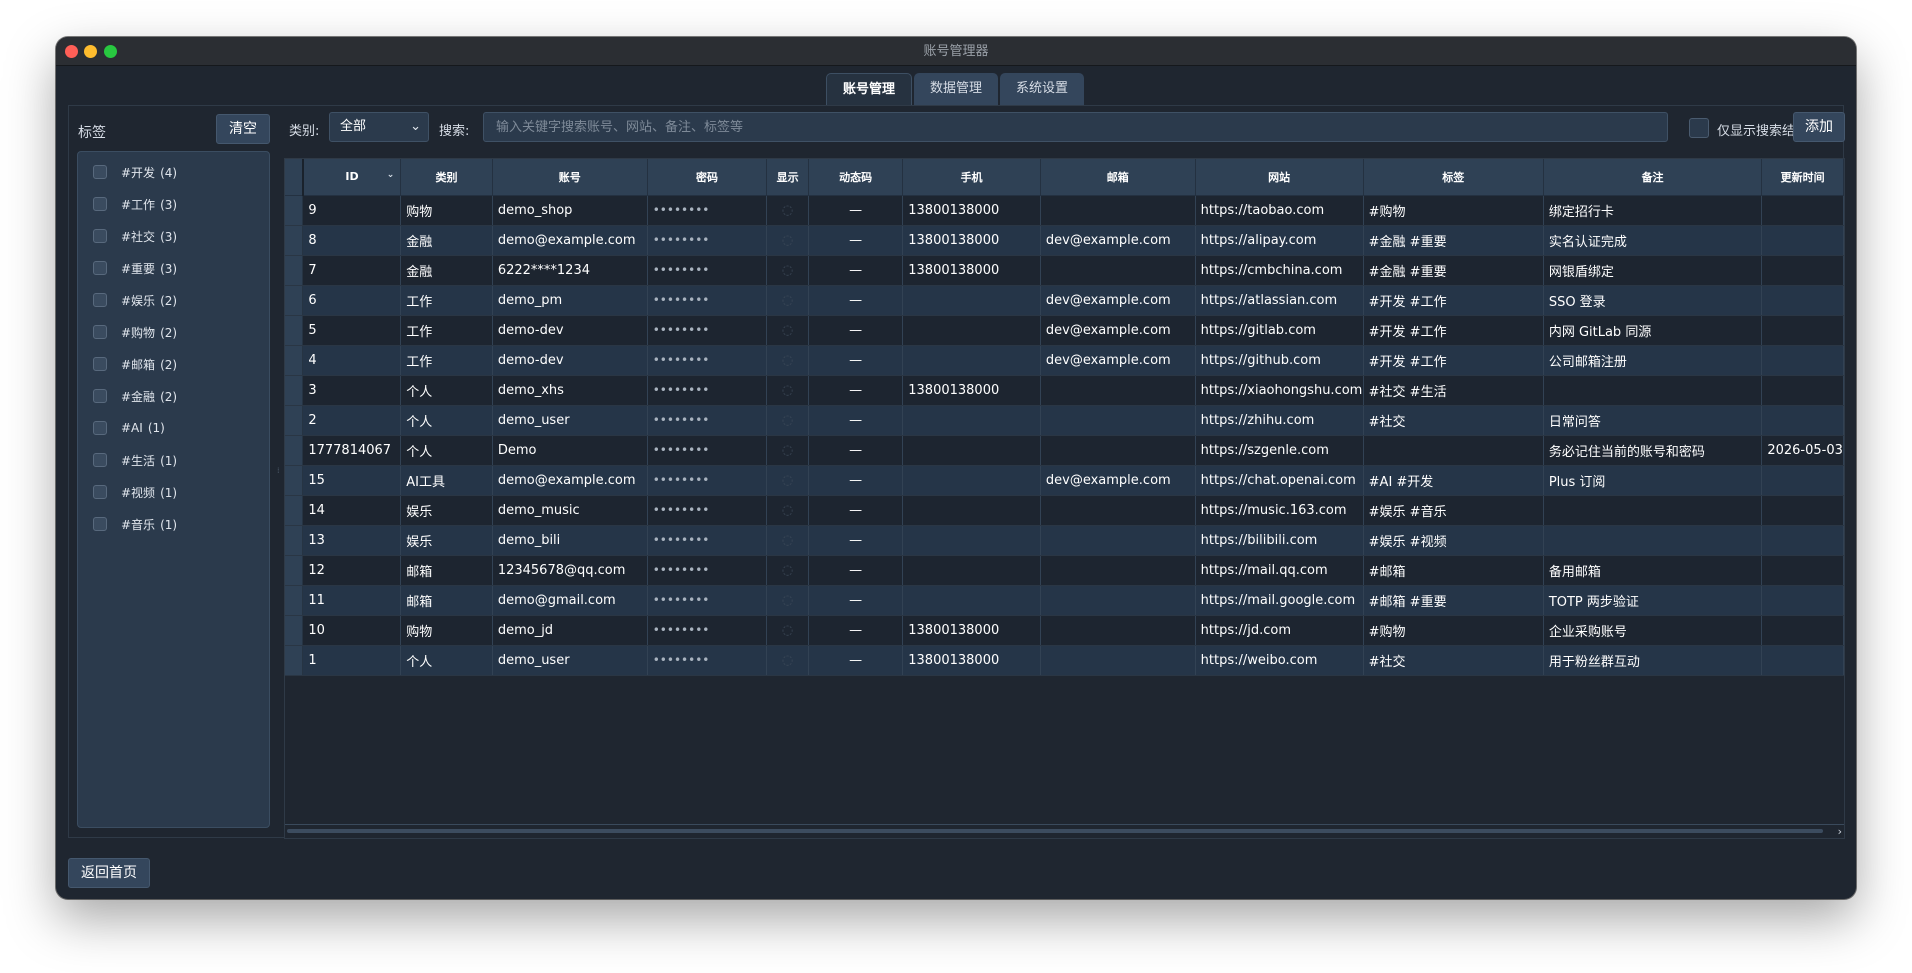 Image resolution: width=1912 pixels, height=973 pixels. Describe the element at coordinates (173, 300) in the screenshot. I see `tag-filter-item: #娱乐 (2)` at that location.